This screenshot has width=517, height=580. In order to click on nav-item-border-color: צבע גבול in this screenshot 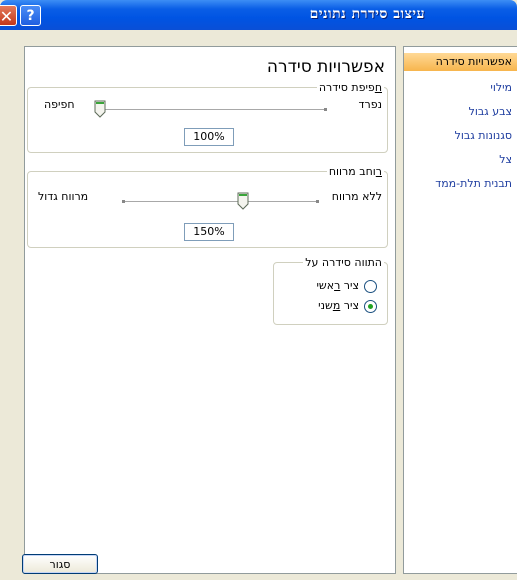, I will do `click(460, 112)`.